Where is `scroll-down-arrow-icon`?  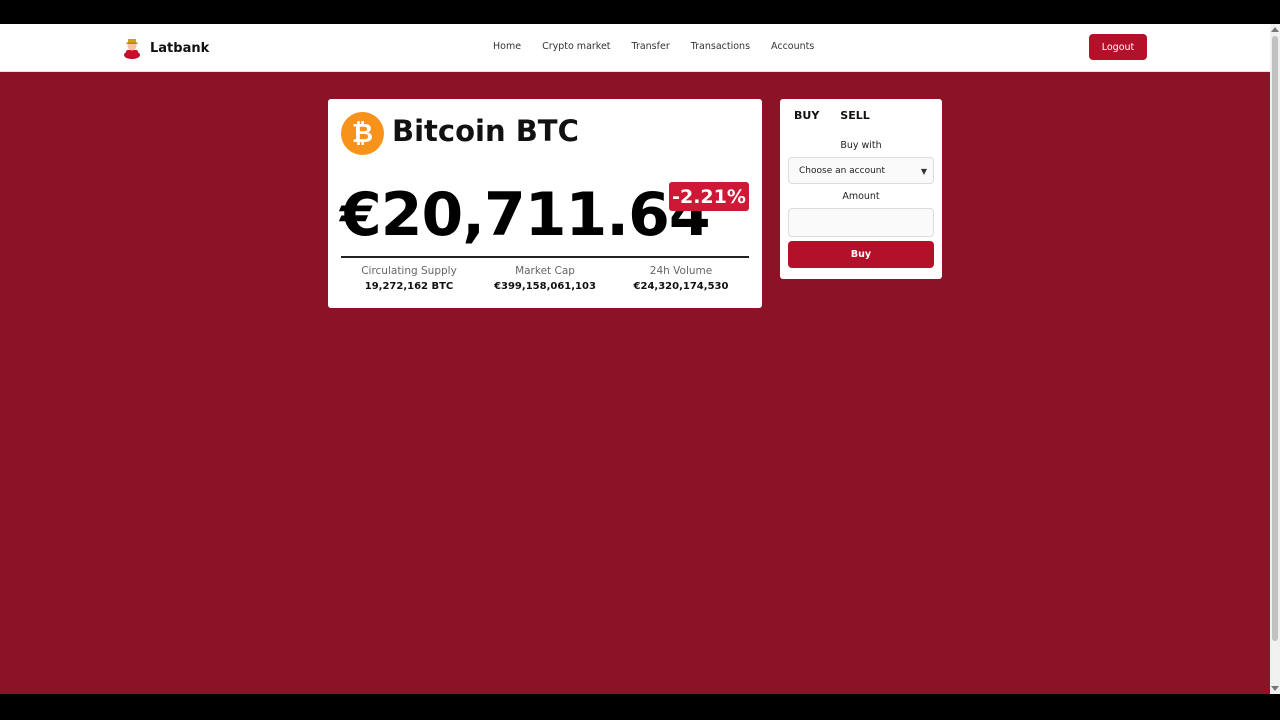 scroll-down-arrow-icon is located at coordinates (1275, 688).